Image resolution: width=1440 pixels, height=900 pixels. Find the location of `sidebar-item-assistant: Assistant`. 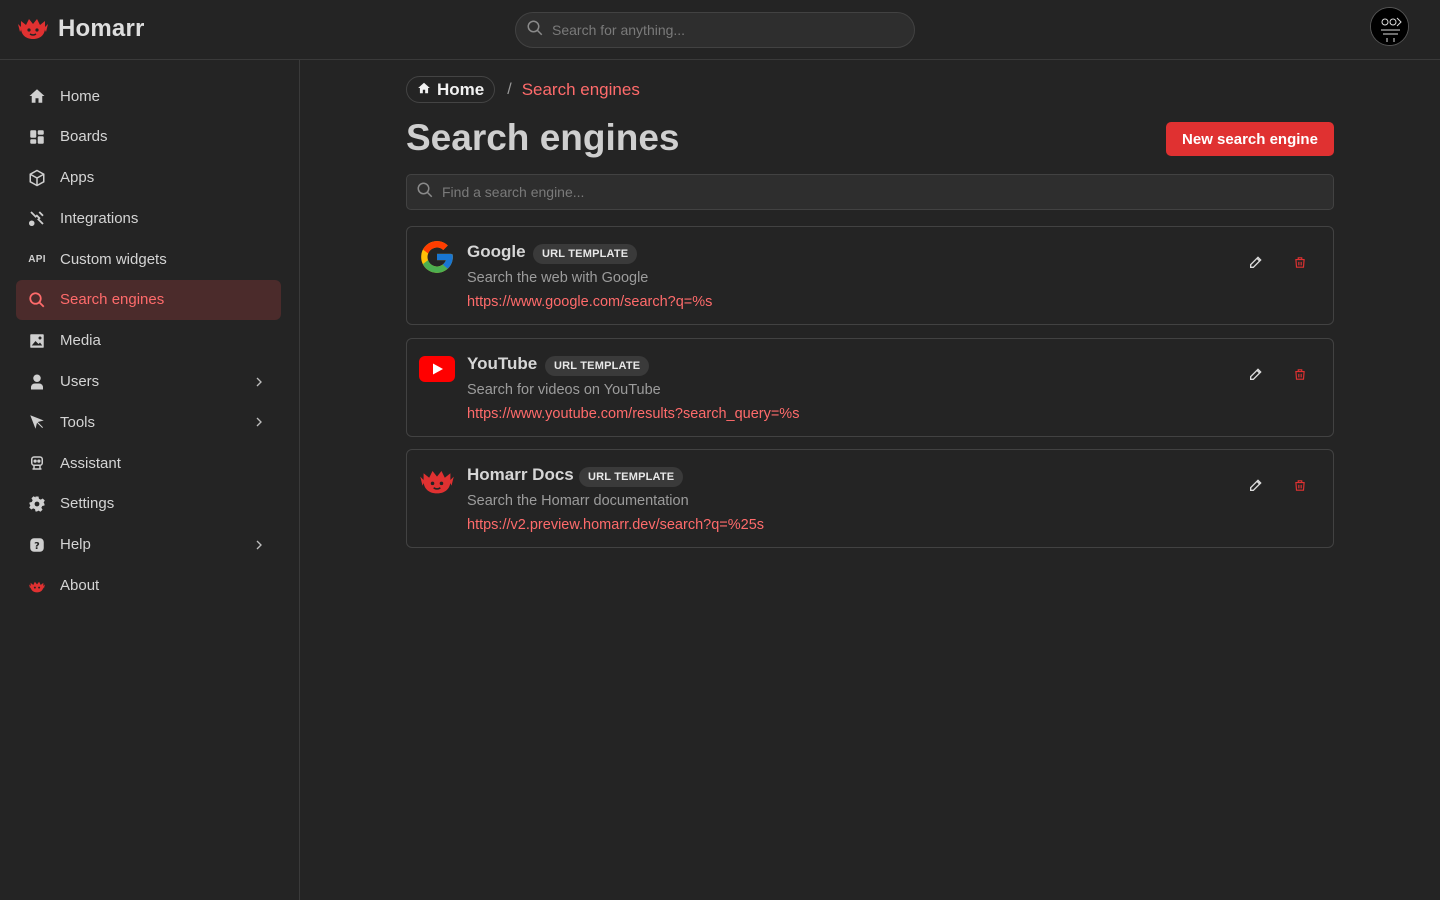

sidebar-item-assistant: Assistant is located at coordinates (148, 463).